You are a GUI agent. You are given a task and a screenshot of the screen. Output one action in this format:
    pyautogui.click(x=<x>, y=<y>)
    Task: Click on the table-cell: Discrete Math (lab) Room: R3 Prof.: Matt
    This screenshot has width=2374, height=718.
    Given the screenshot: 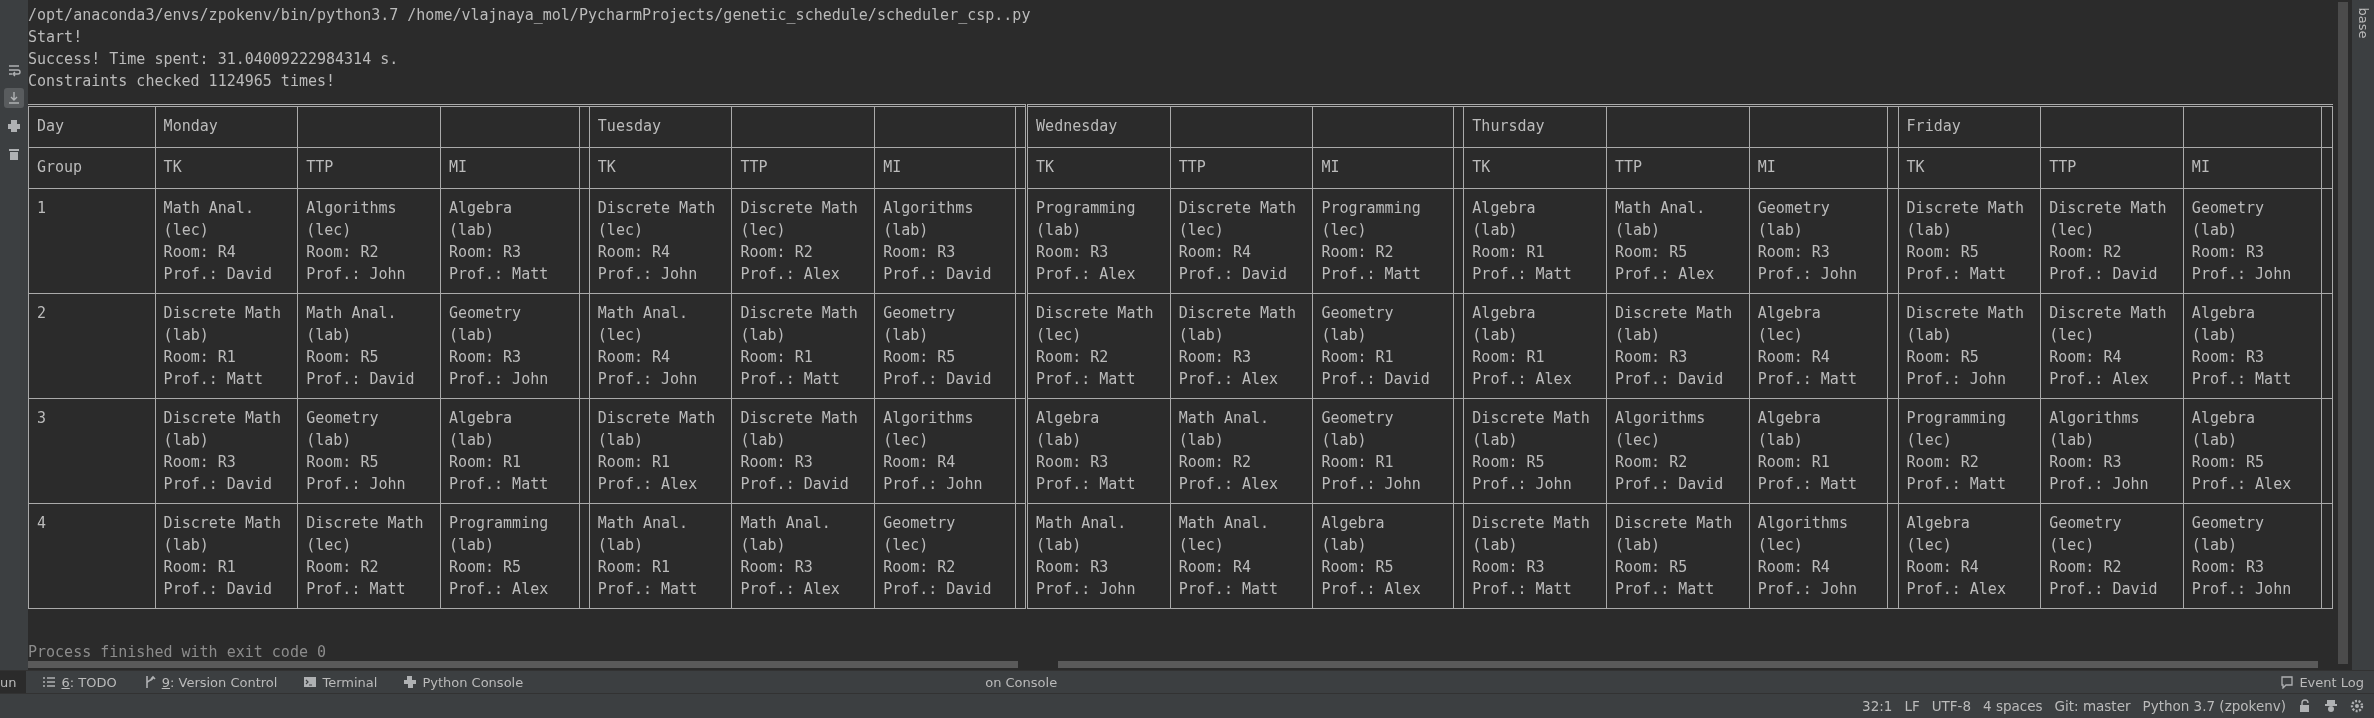 What is the action you would take?
    pyautogui.click(x=1531, y=556)
    